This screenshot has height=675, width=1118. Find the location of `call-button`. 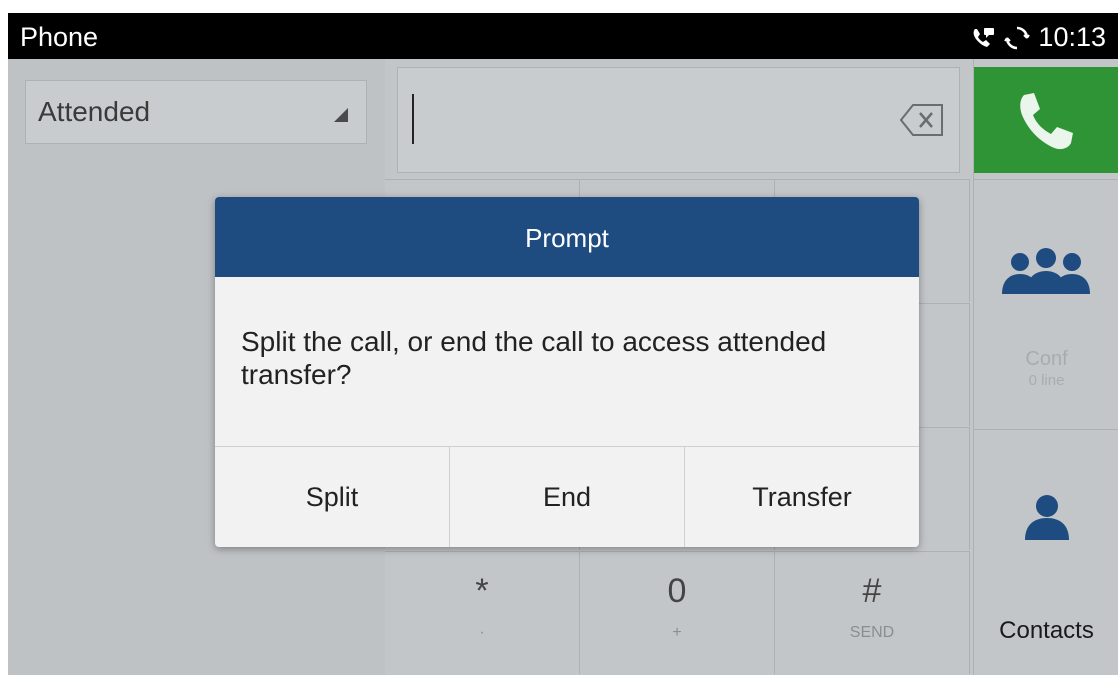

call-button is located at coordinates (1046, 120).